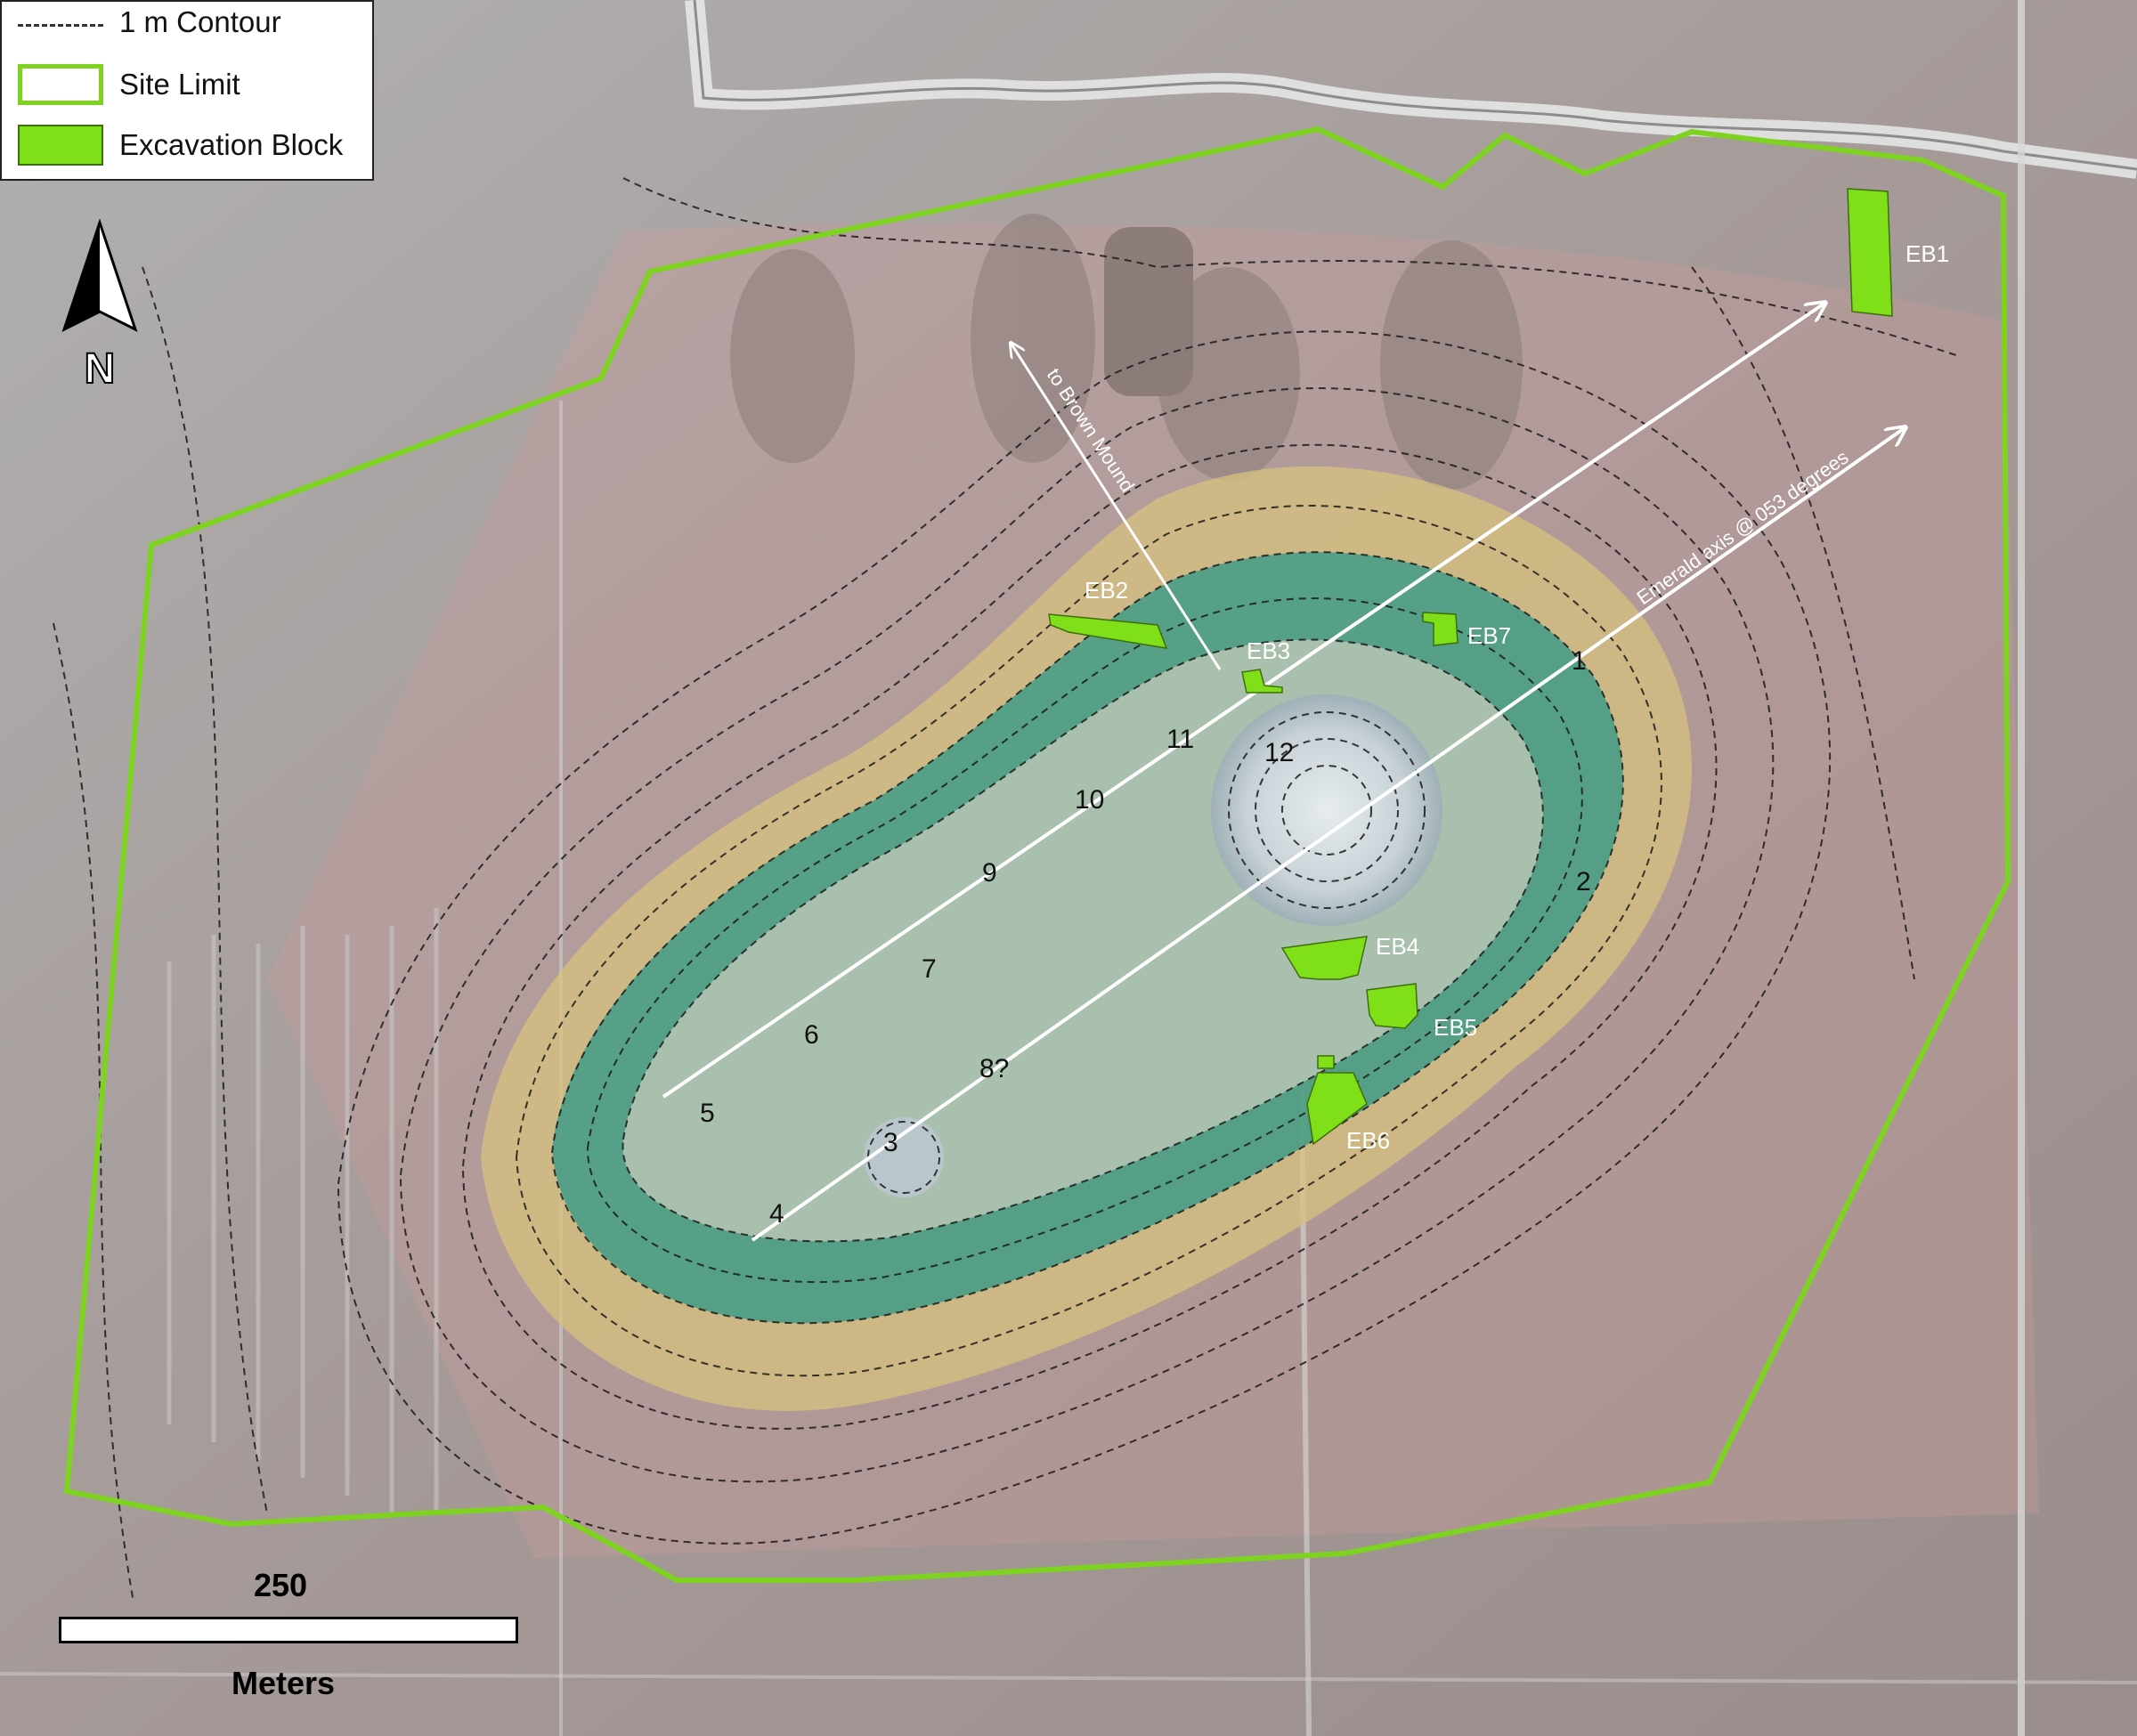 This screenshot has height=1736, width=2137. I want to click on map-legend: 1 m Contour Site Limit Excavation Block, so click(187, 90).